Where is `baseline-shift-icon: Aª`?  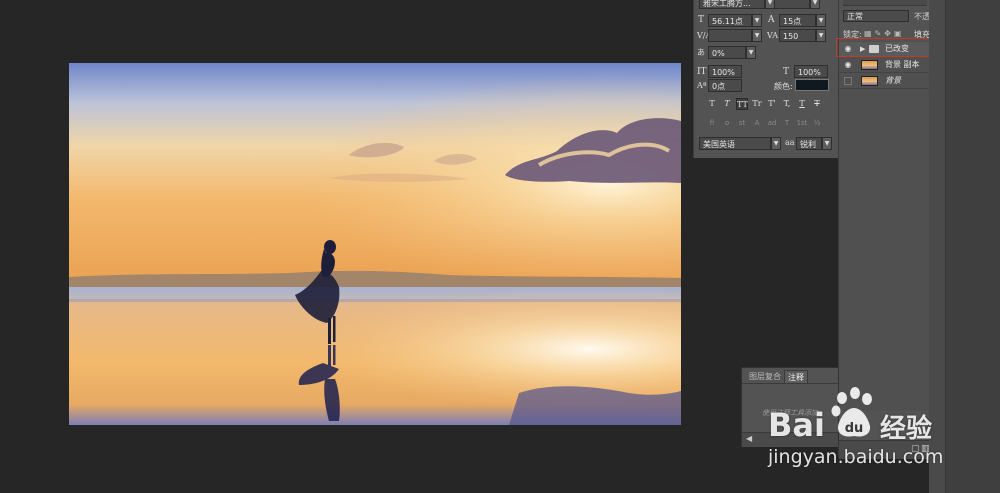 baseline-shift-icon: Aª is located at coordinates (702, 85).